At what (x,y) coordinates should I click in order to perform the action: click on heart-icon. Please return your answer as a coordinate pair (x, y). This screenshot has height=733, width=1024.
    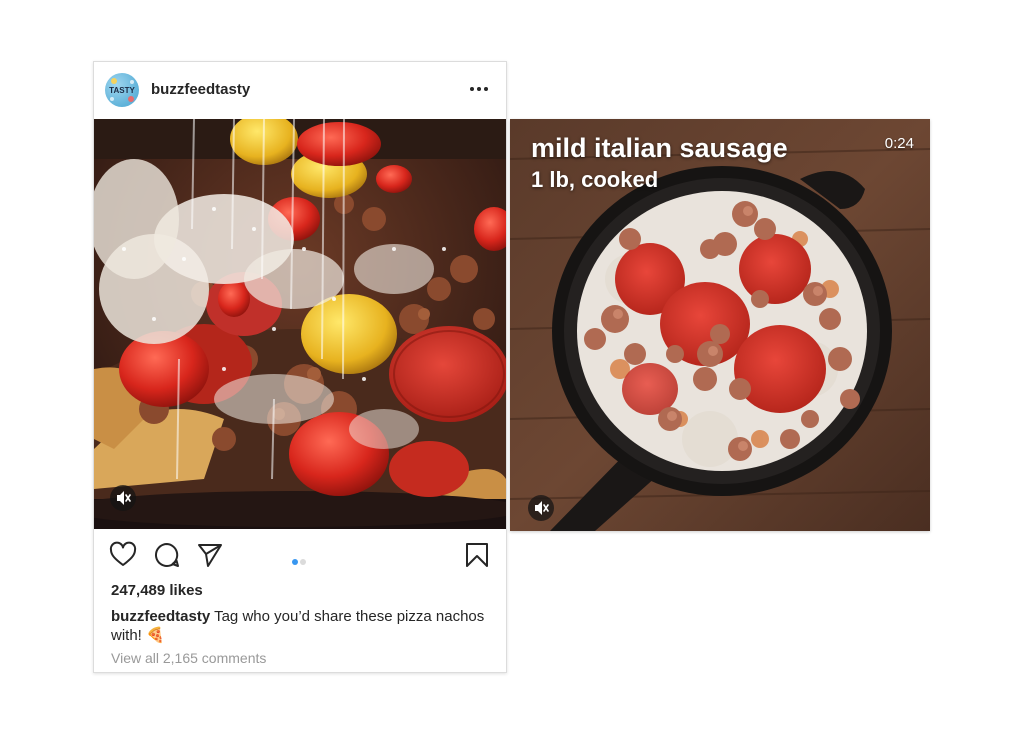
    Looking at the image, I should click on (123, 555).